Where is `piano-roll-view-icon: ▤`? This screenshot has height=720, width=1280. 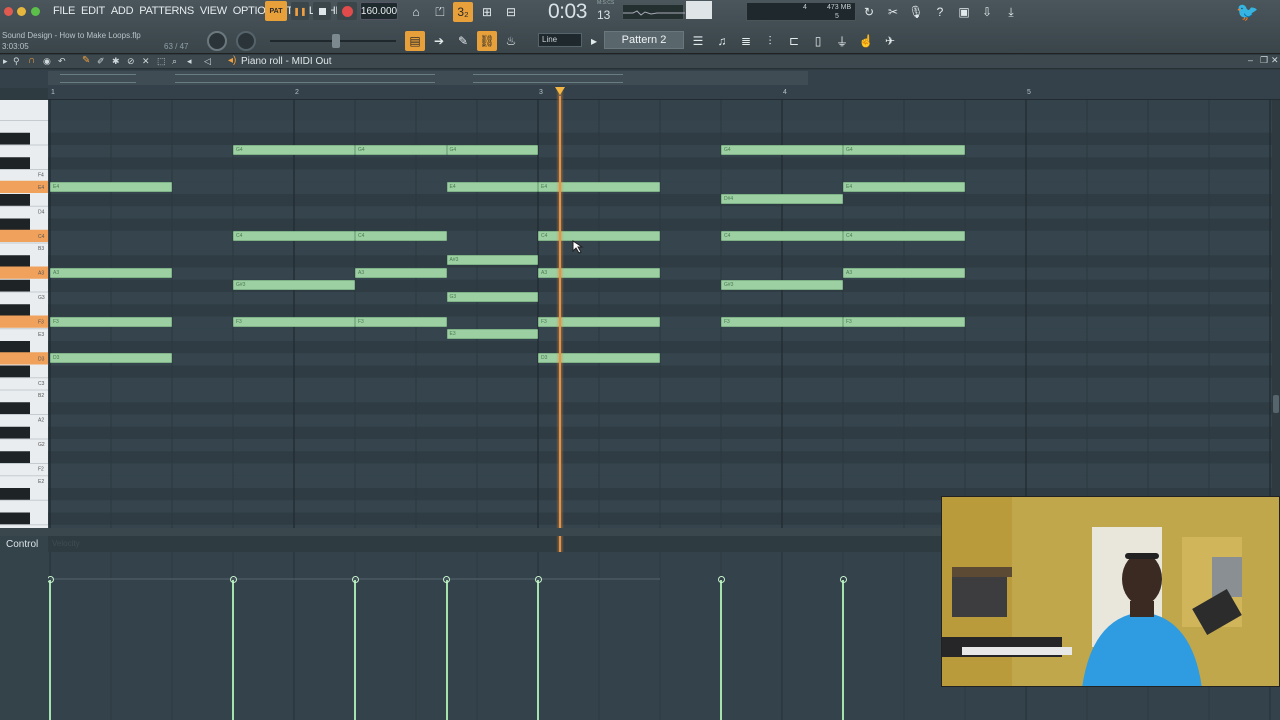
piano-roll-view-icon: ▤ is located at coordinates (415, 41).